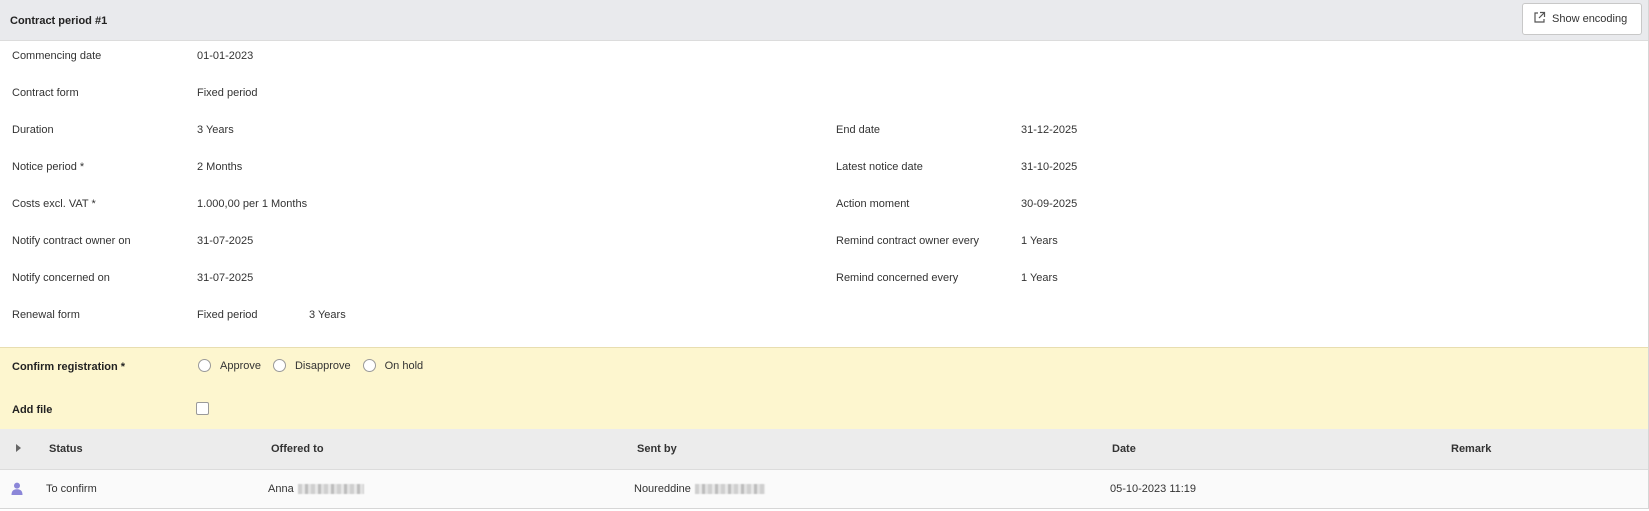 Image resolution: width=1649 pixels, height=511 pixels. What do you see at coordinates (824, 449) in the screenshot?
I see `table-header: Status Offered to Sent by Date Remark` at bounding box center [824, 449].